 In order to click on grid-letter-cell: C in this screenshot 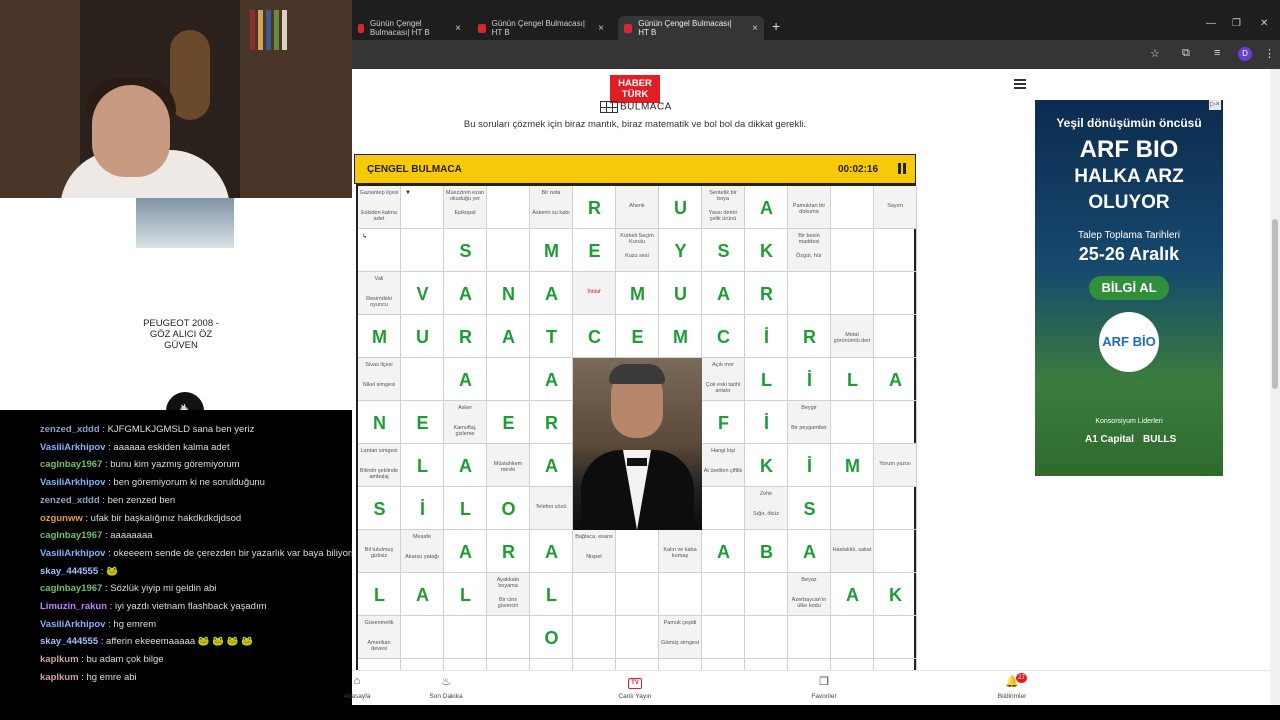, I will do `click(594, 336)`.